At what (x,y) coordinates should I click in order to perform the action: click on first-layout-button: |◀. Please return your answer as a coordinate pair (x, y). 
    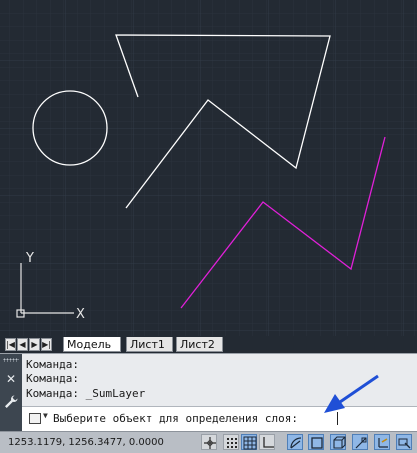
    Looking at the image, I should click on (10, 344).